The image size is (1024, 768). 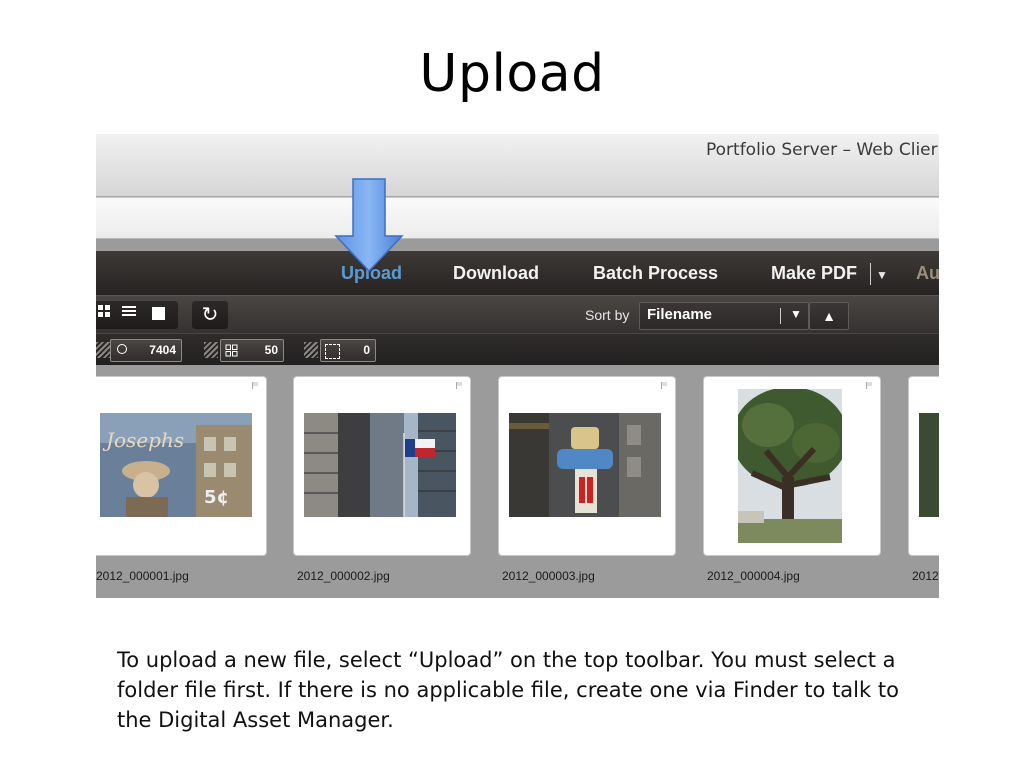 I want to click on file-name: 2012_000002.jpg, so click(x=343, y=576).